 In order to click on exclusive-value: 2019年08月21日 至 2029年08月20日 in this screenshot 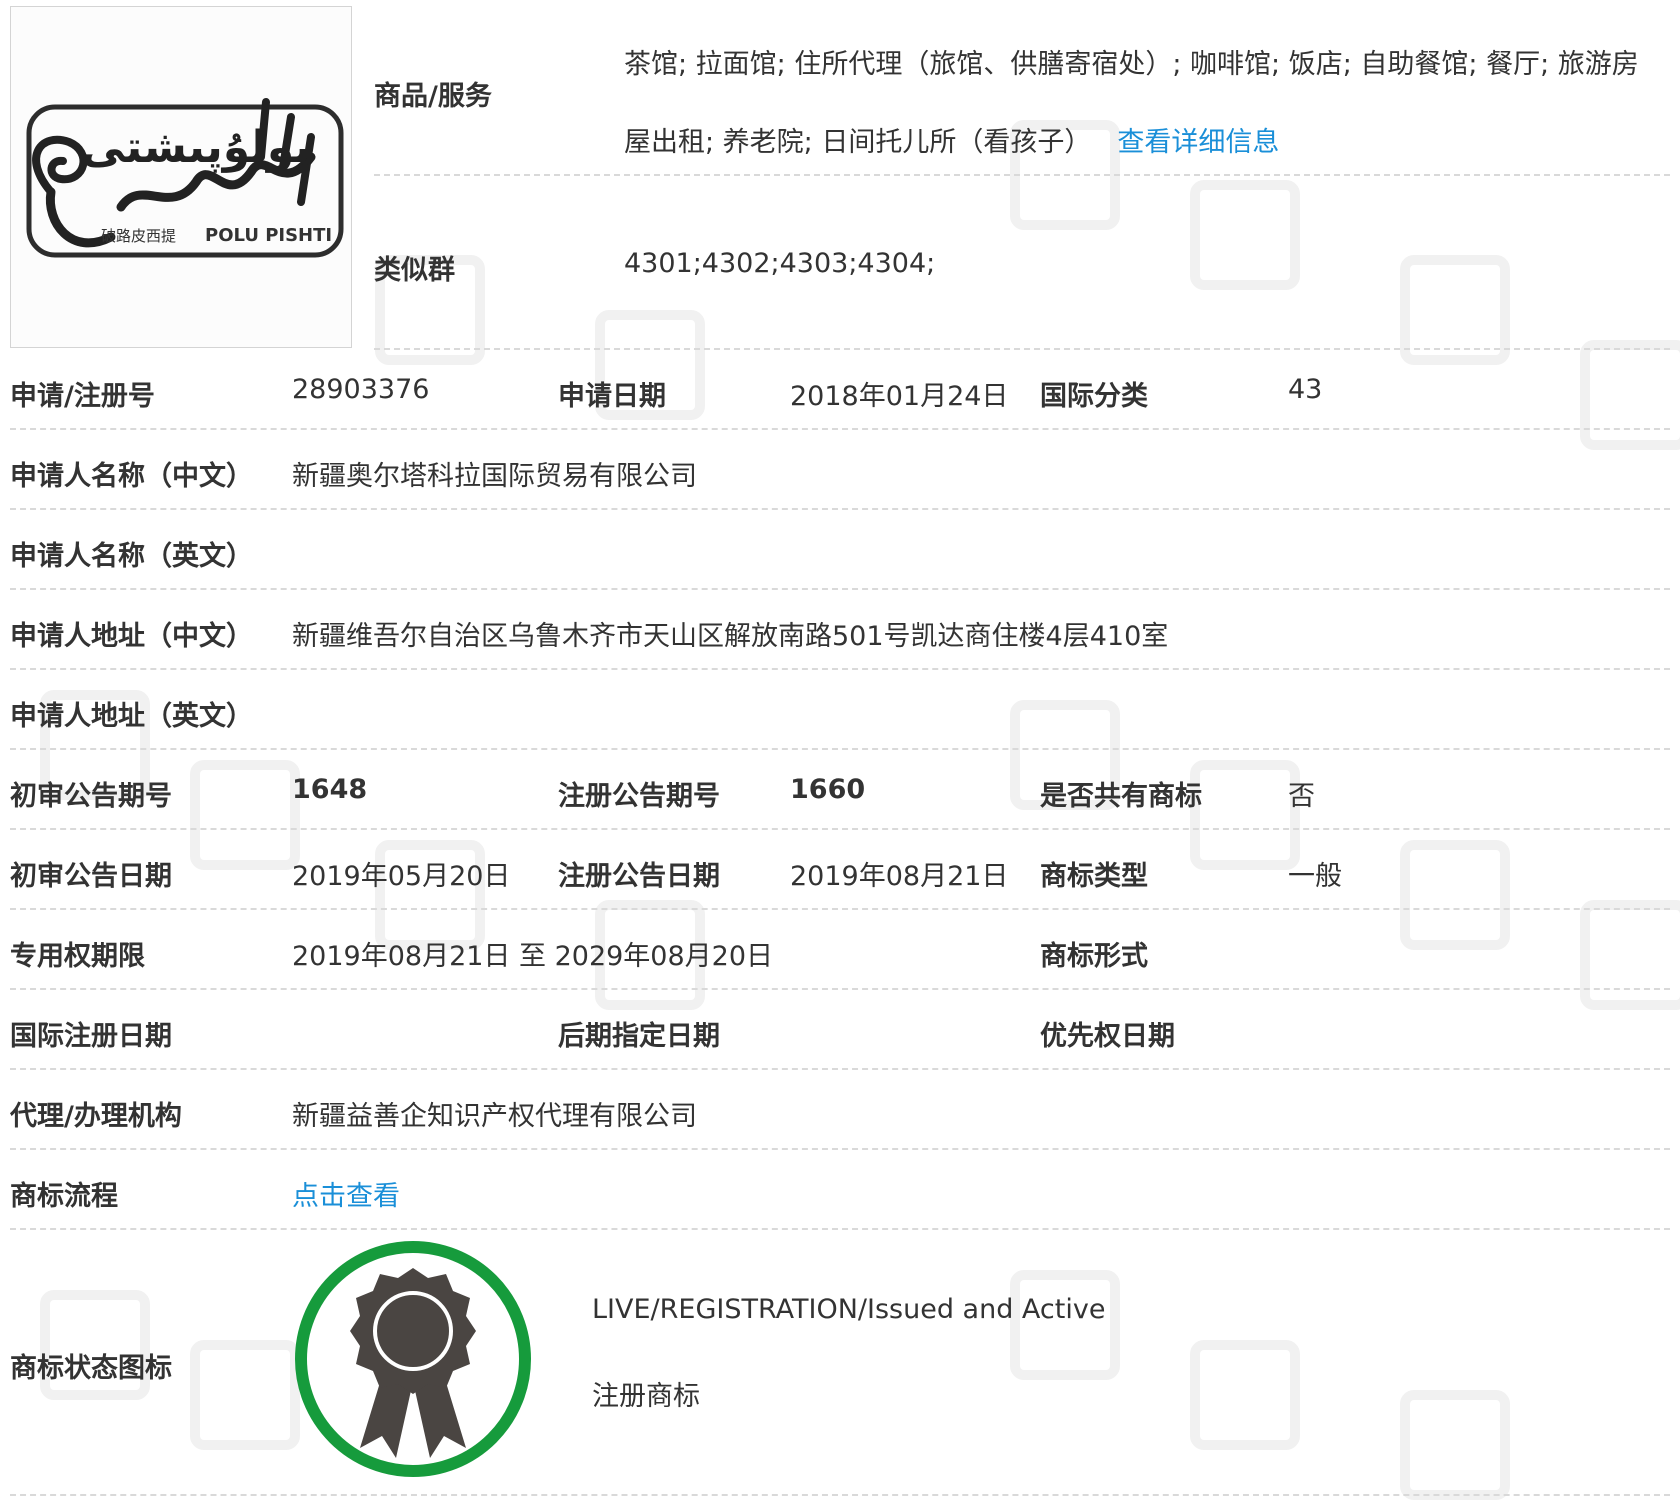, I will do `click(533, 956)`.